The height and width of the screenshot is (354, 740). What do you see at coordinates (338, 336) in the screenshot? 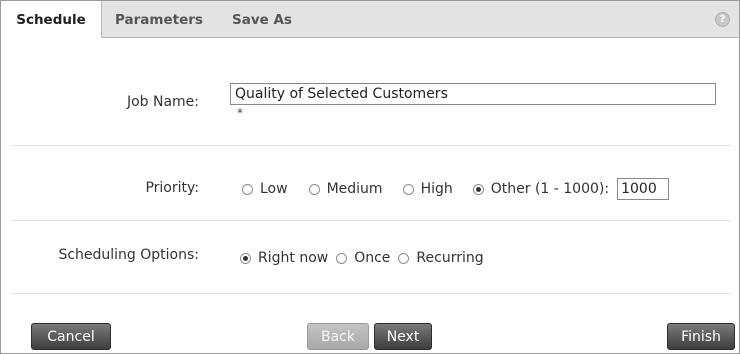
I see `back-button: Back` at bounding box center [338, 336].